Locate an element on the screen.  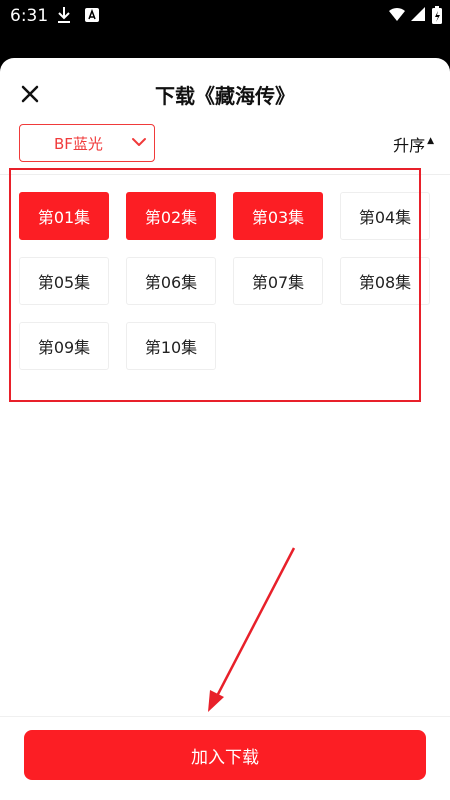
add-to-download-button: 加入下载 is located at coordinates (225, 755).